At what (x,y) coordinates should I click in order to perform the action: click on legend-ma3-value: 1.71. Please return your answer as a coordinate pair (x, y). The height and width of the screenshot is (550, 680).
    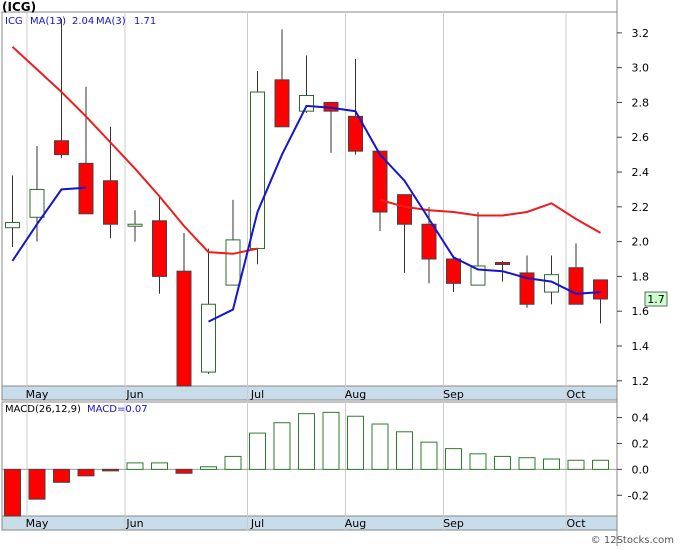
    Looking at the image, I should click on (145, 21).